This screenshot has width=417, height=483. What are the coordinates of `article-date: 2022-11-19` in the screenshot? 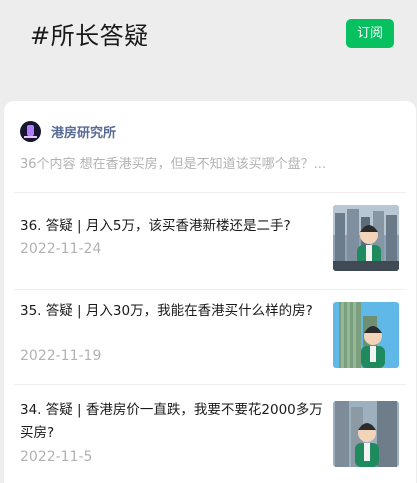 It's located at (61, 356).